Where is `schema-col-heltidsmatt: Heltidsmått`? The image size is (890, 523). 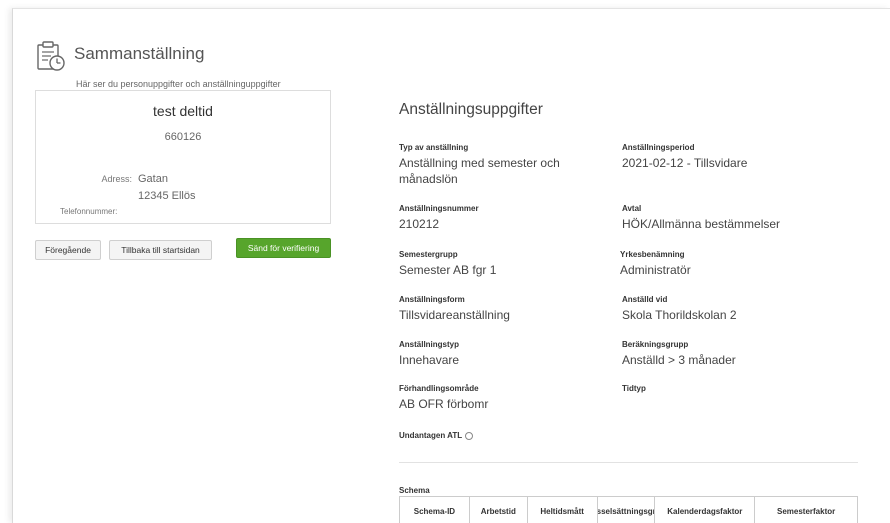
schema-col-heltidsmatt: Heltidsmått is located at coordinates (563, 510).